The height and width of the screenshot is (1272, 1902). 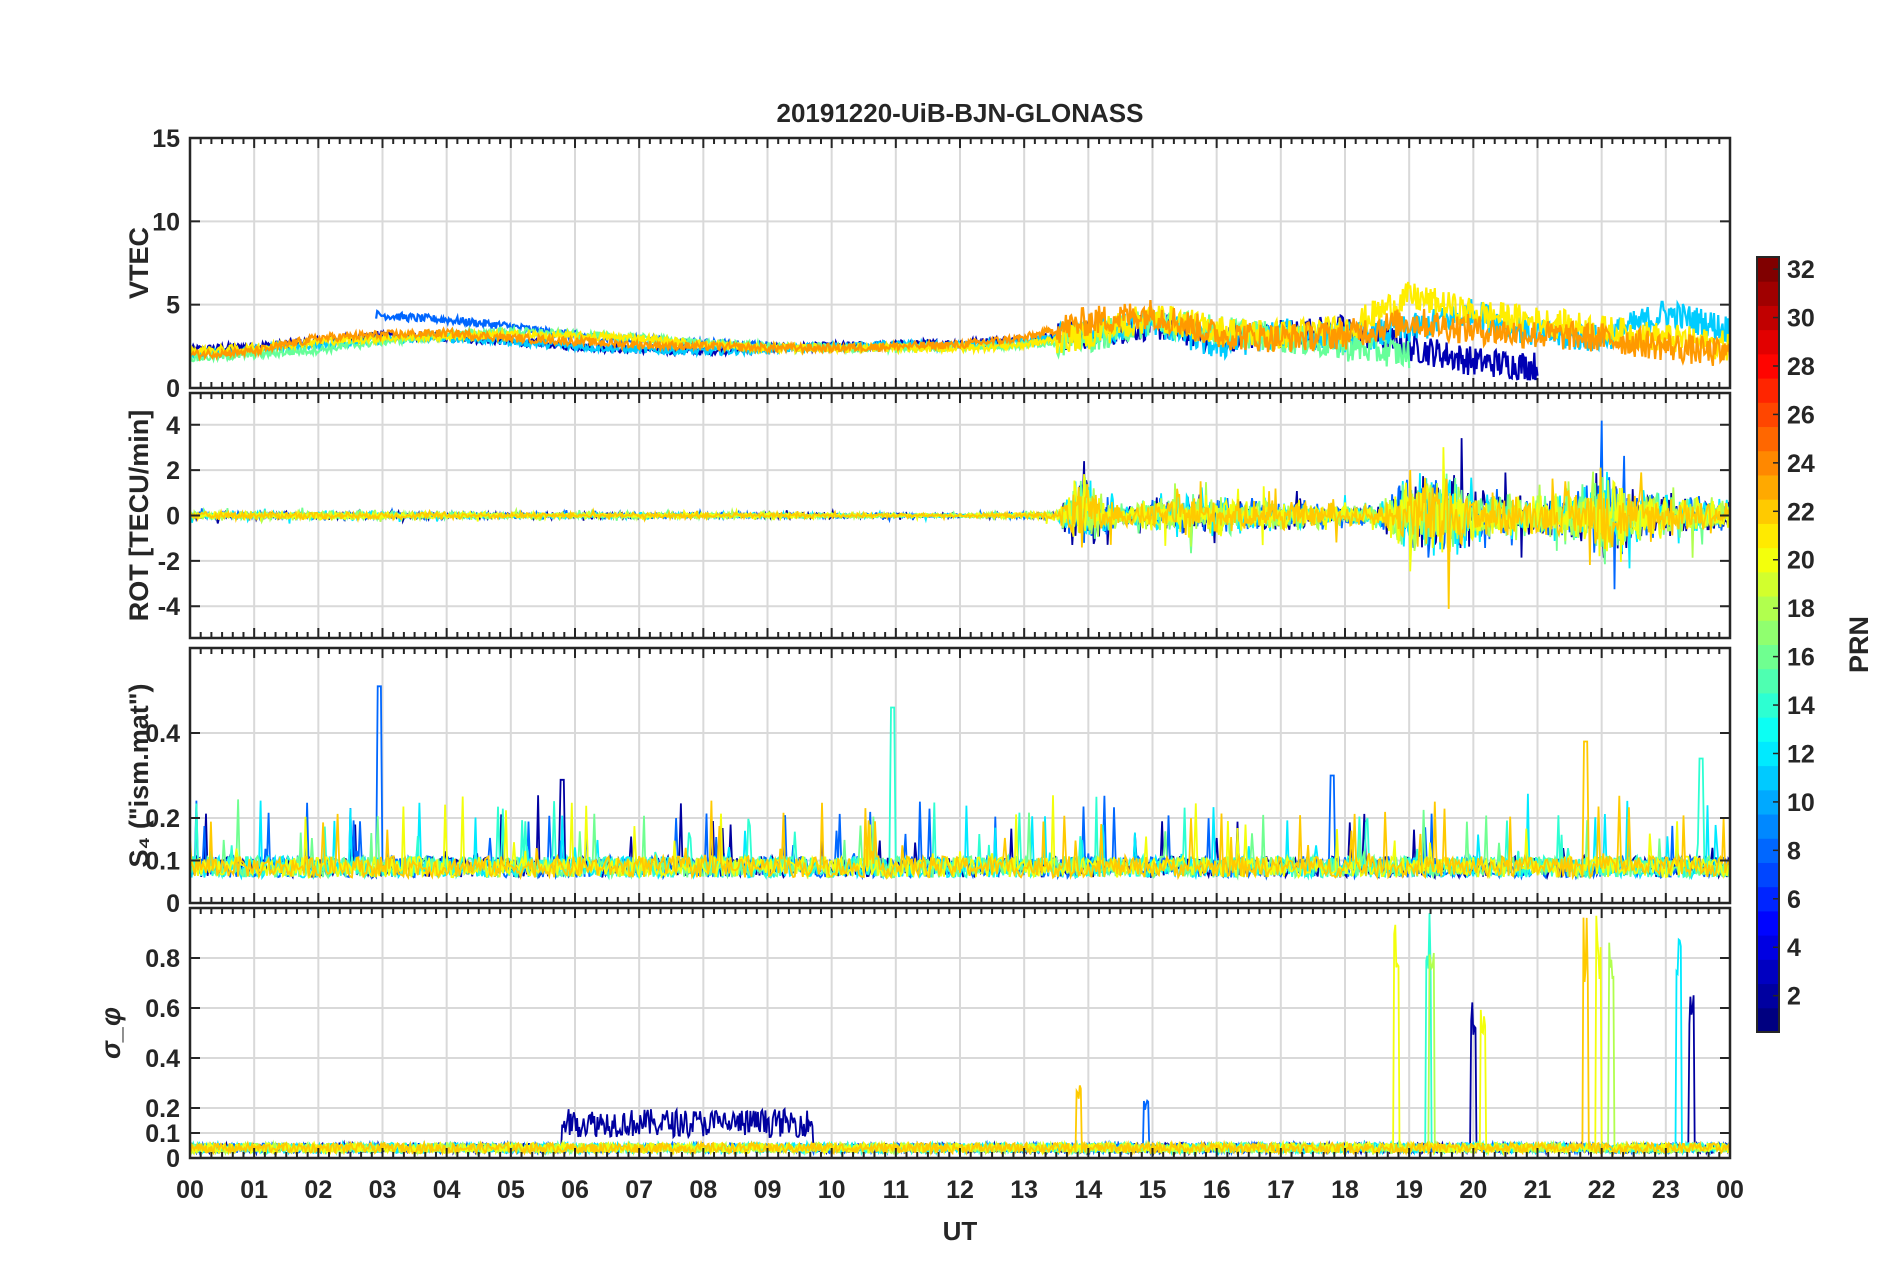 What do you see at coordinates (173, 306) in the screenshot?
I see `y-tick-label: 5` at bounding box center [173, 306].